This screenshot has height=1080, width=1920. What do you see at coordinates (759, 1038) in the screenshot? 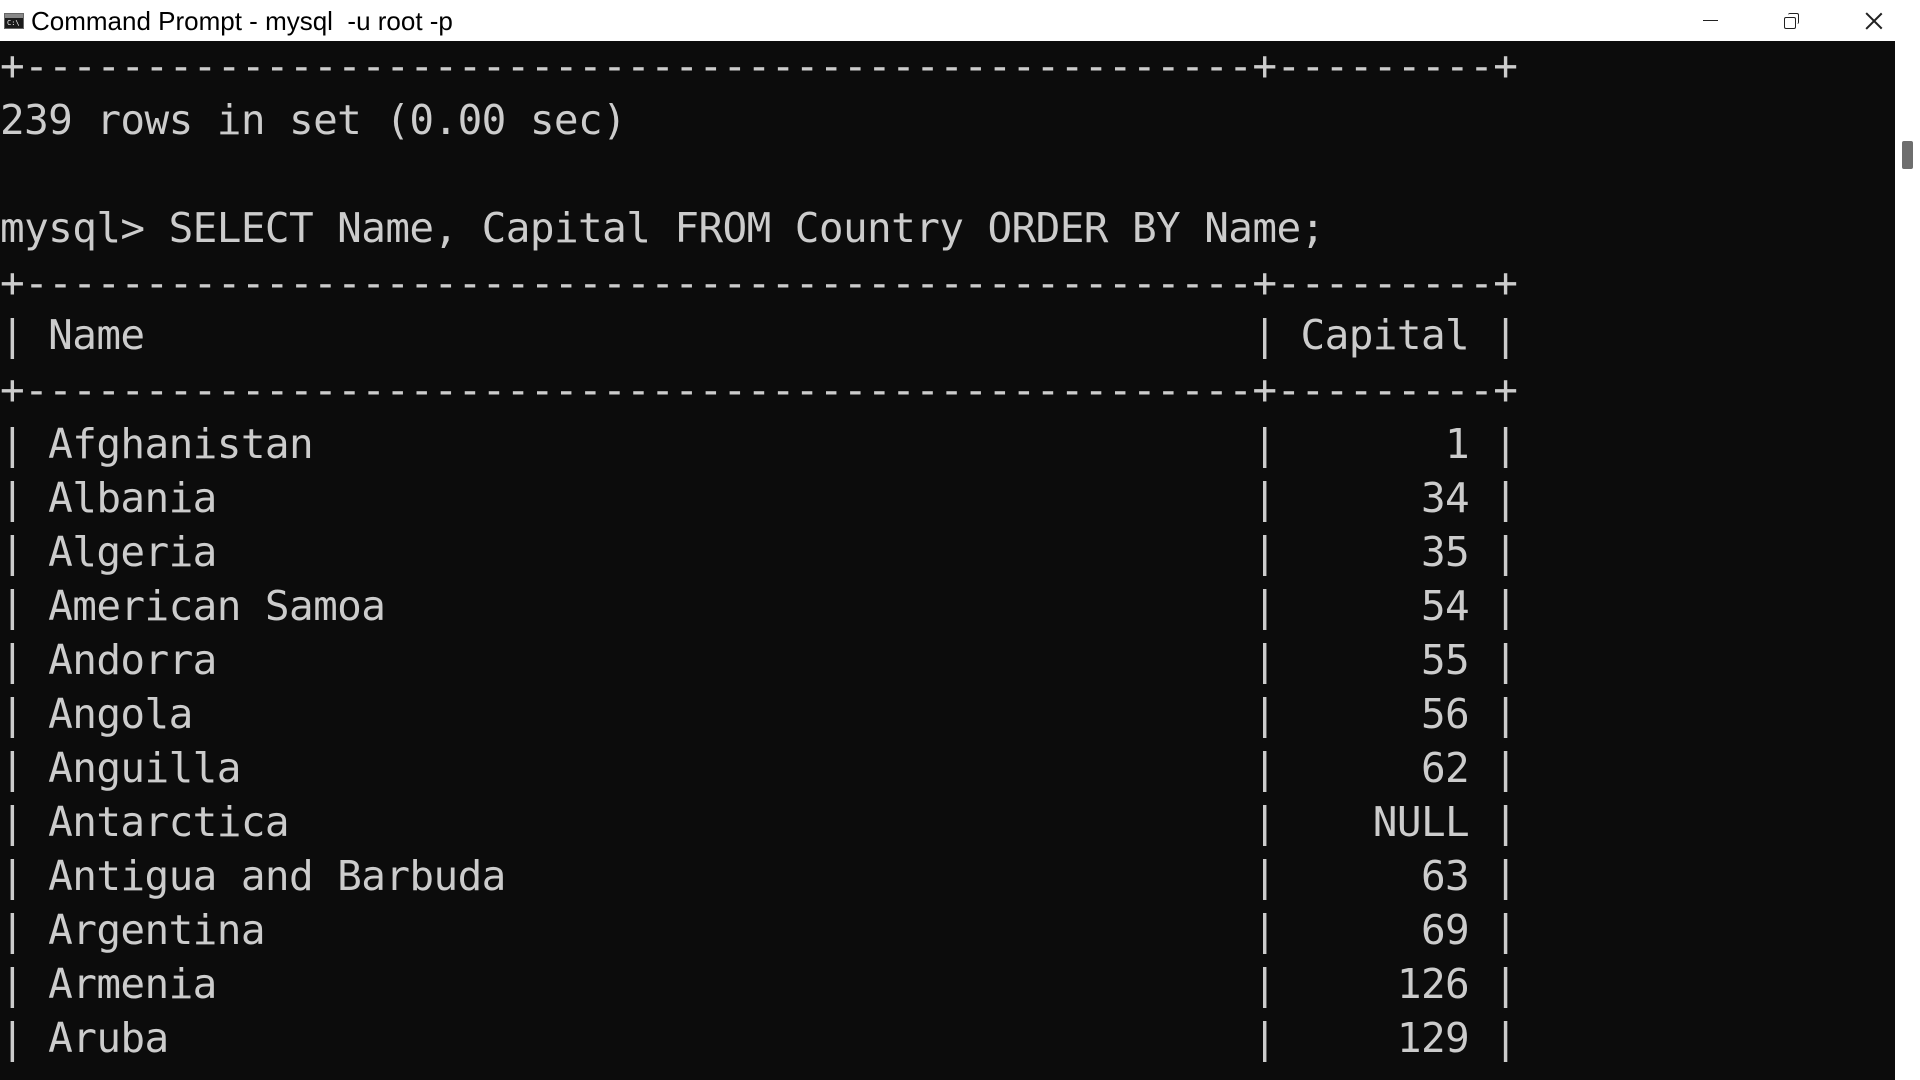
I see `table-row: | Aruba | 129 |` at bounding box center [759, 1038].